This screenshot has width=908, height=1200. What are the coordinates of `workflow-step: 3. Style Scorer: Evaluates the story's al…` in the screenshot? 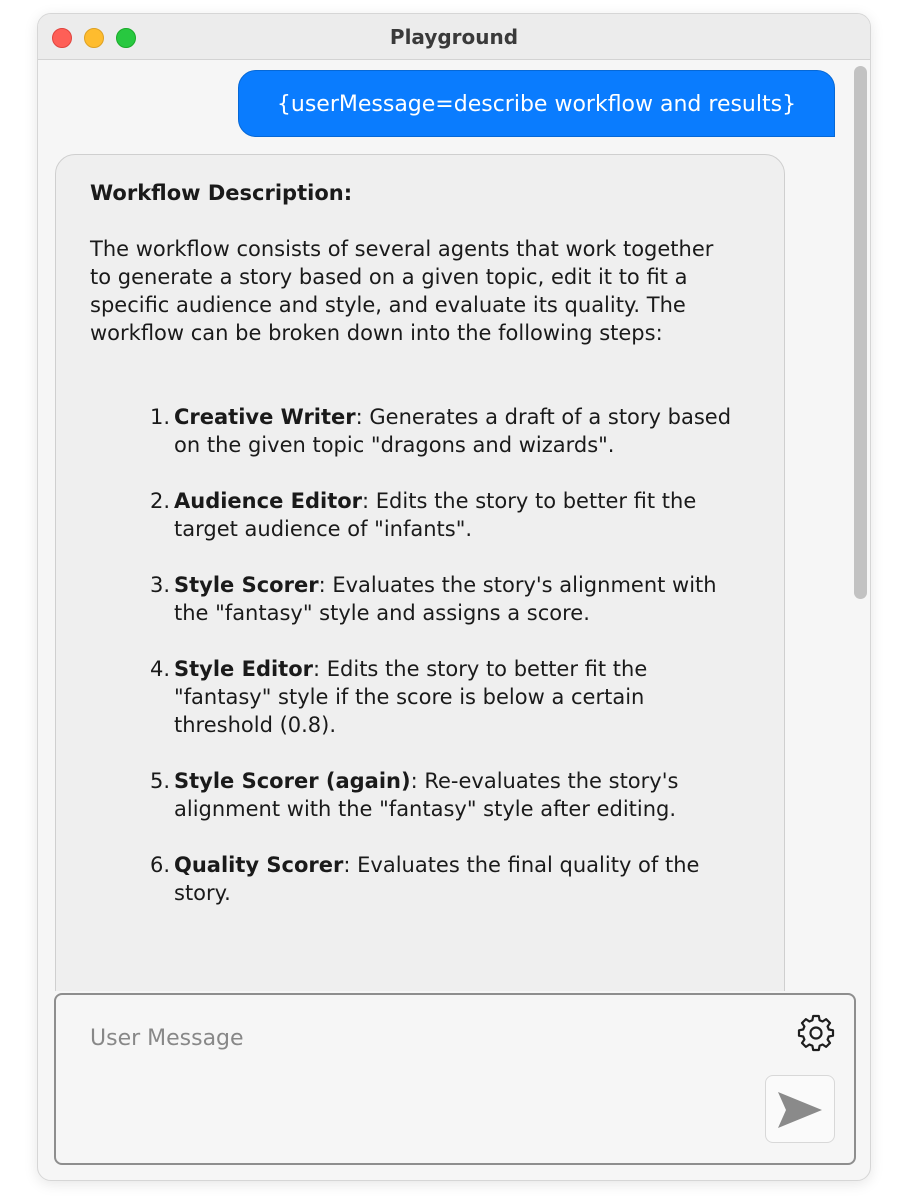 It's located at (415, 599).